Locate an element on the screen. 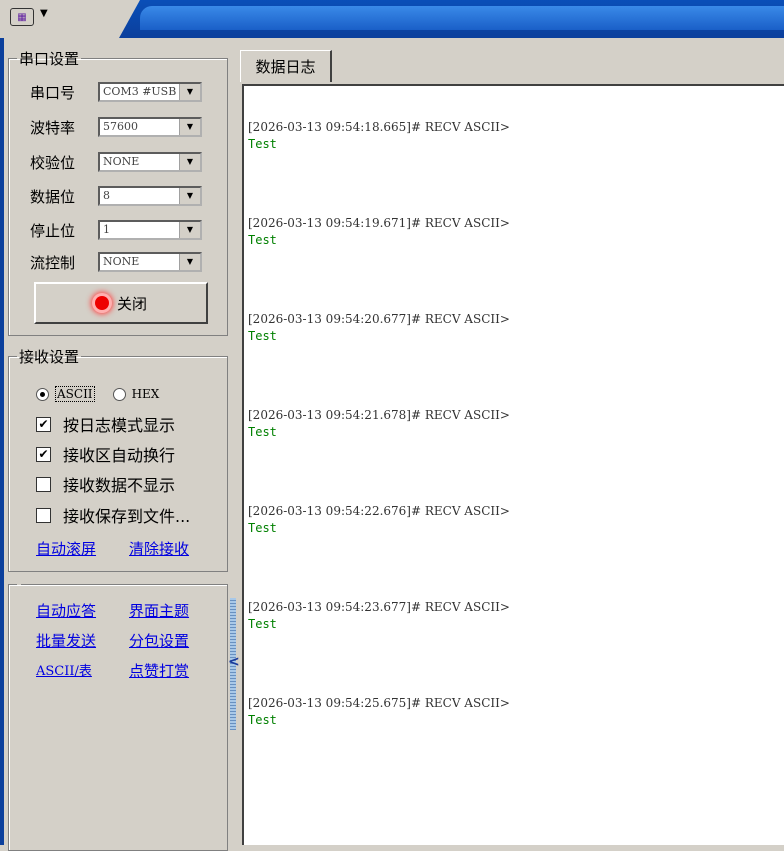  baud-label: 波特率 is located at coordinates (53, 127).